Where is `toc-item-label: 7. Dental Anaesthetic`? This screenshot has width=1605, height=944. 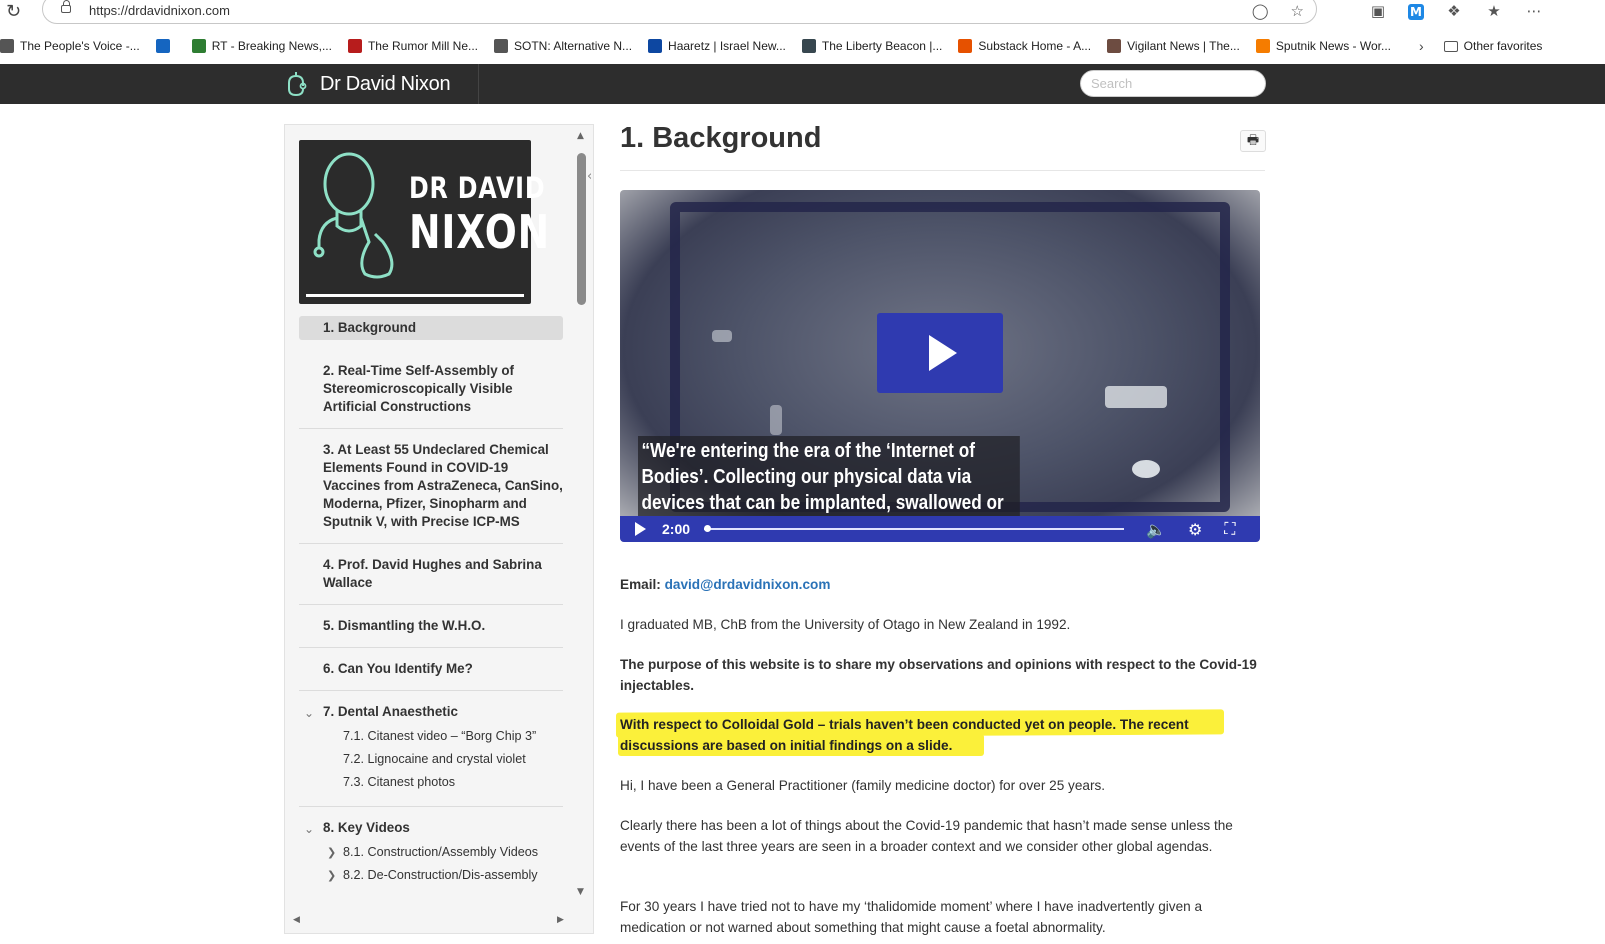 toc-item-label: 7. Dental Anaesthetic is located at coordinates (390, 711).